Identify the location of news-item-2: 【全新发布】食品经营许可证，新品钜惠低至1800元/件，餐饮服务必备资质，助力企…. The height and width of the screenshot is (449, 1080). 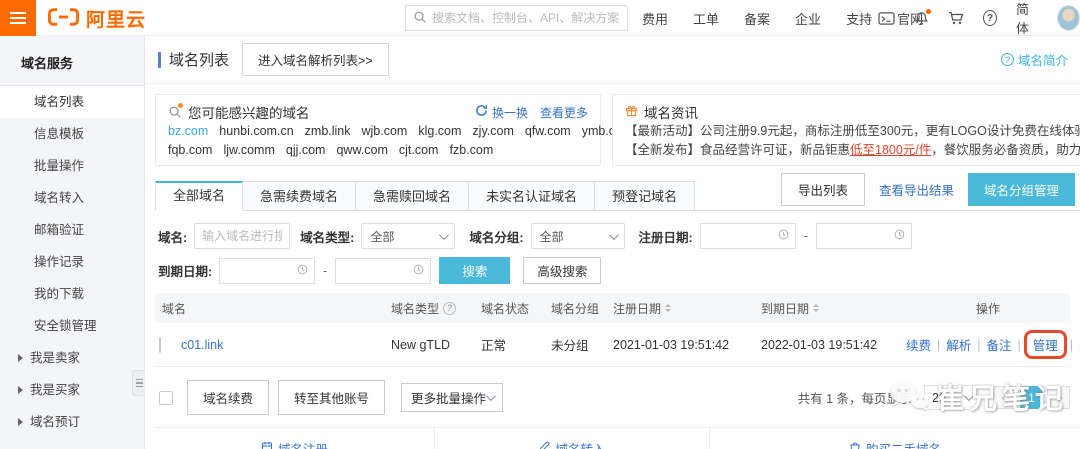
(852, 150).